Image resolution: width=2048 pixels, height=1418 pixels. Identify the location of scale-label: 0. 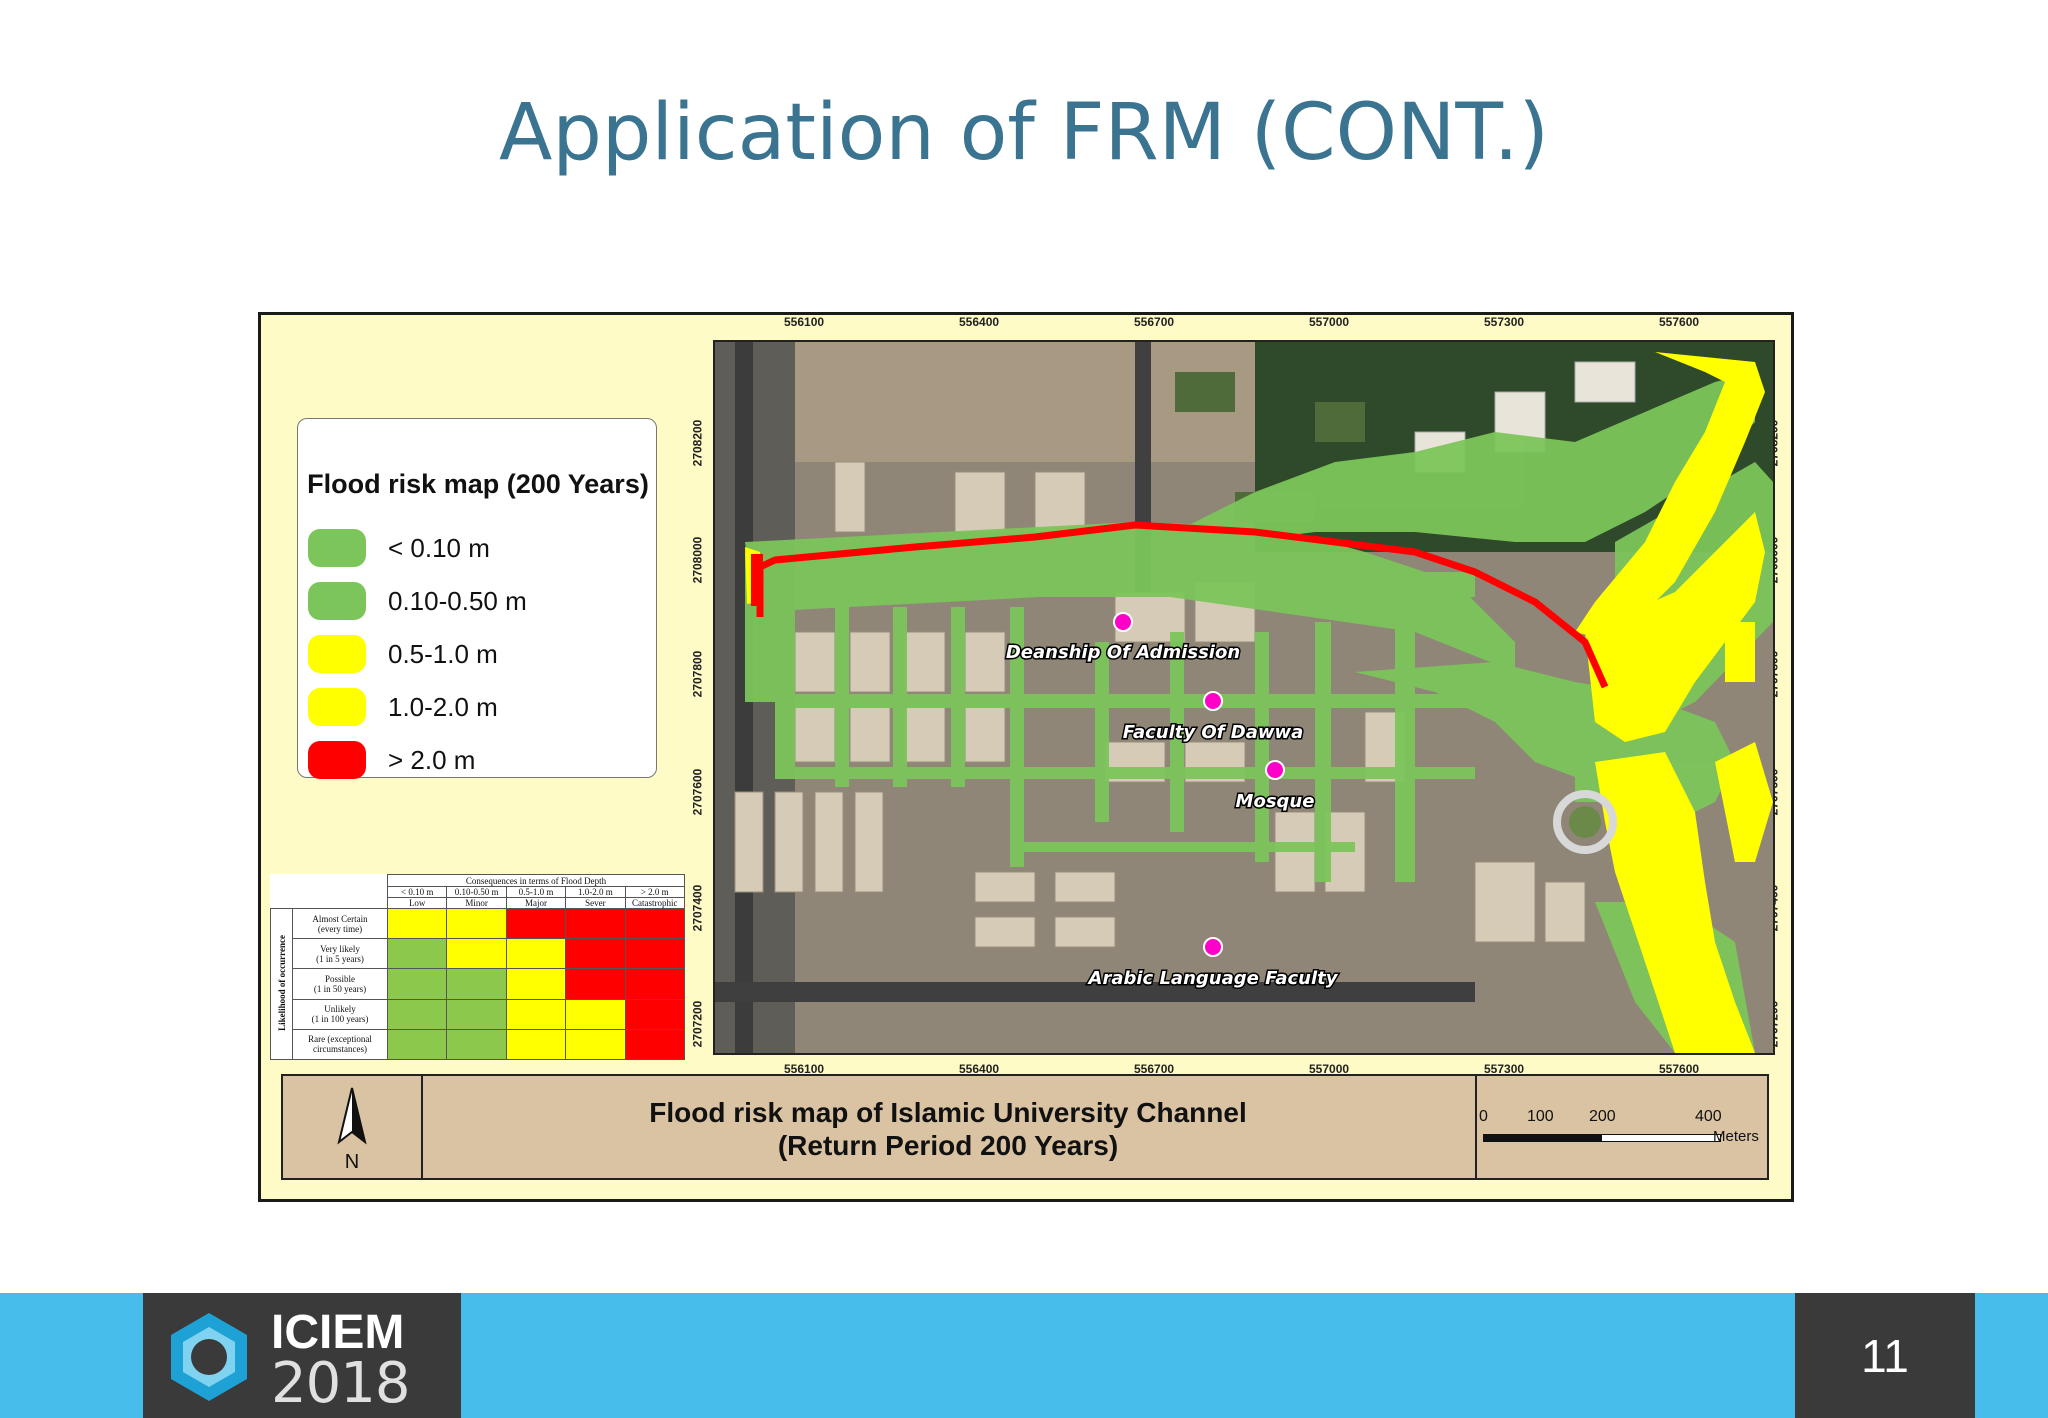
(1483, 1116).